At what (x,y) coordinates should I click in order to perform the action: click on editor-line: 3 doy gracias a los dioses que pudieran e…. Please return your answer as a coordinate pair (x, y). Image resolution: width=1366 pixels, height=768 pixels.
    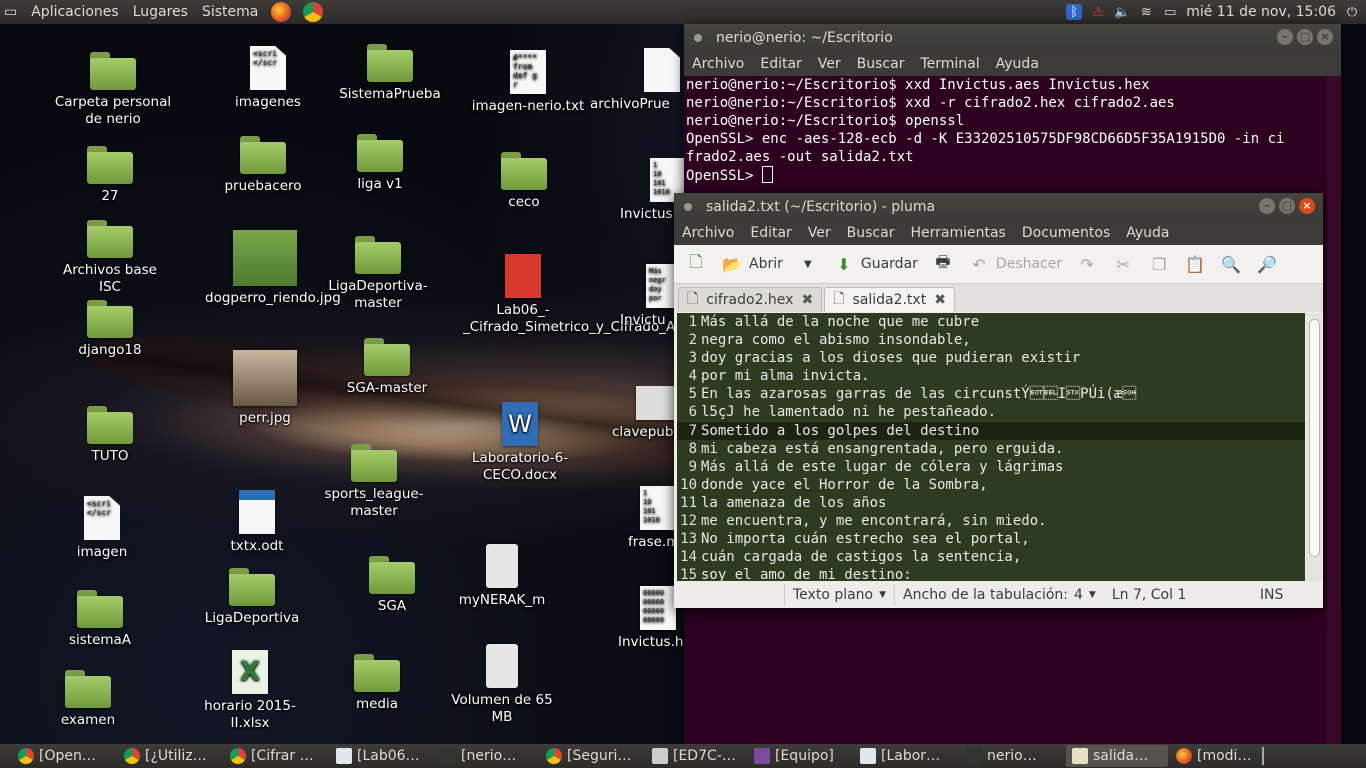
    Looking at the image, I should click on (991, 358).